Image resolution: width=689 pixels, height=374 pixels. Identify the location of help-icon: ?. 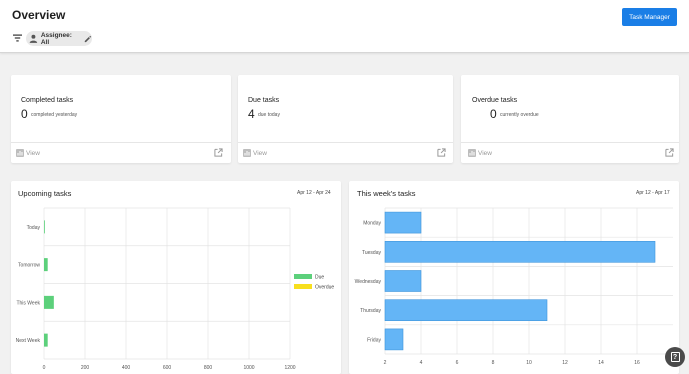
(675, 357).